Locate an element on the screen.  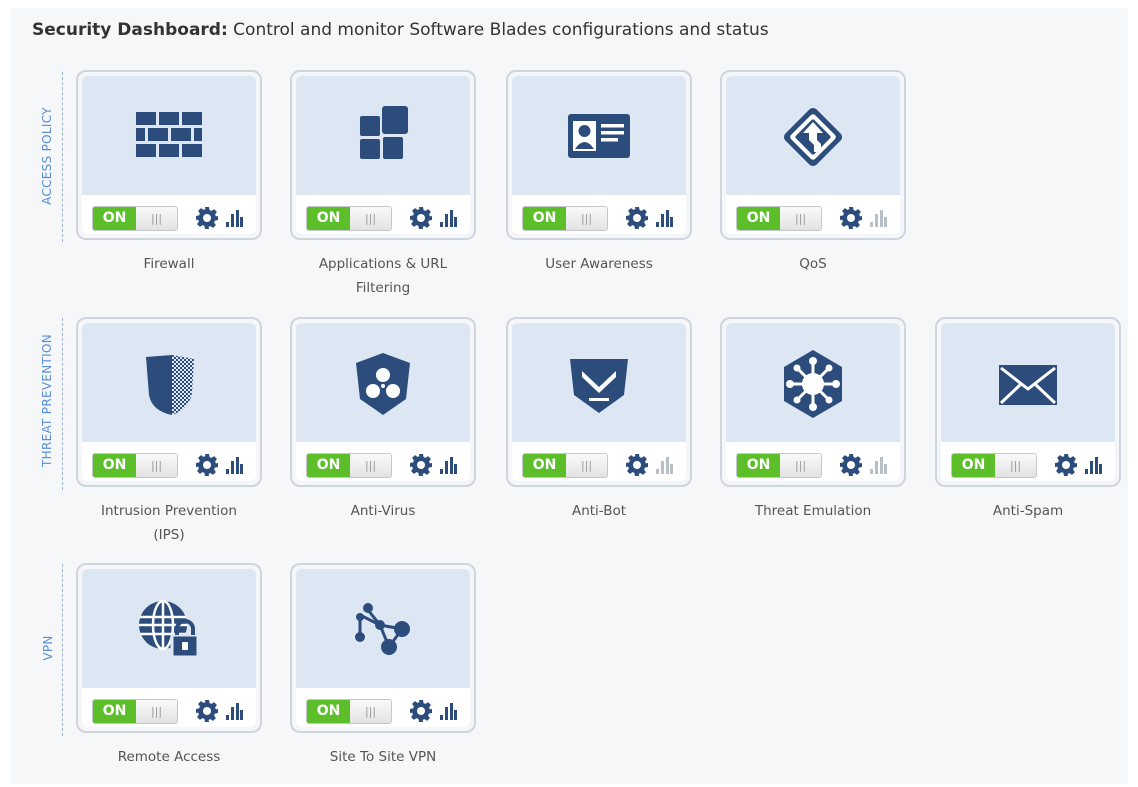
qos-diamond-arrow-icon is located at coordinates (813, 137).